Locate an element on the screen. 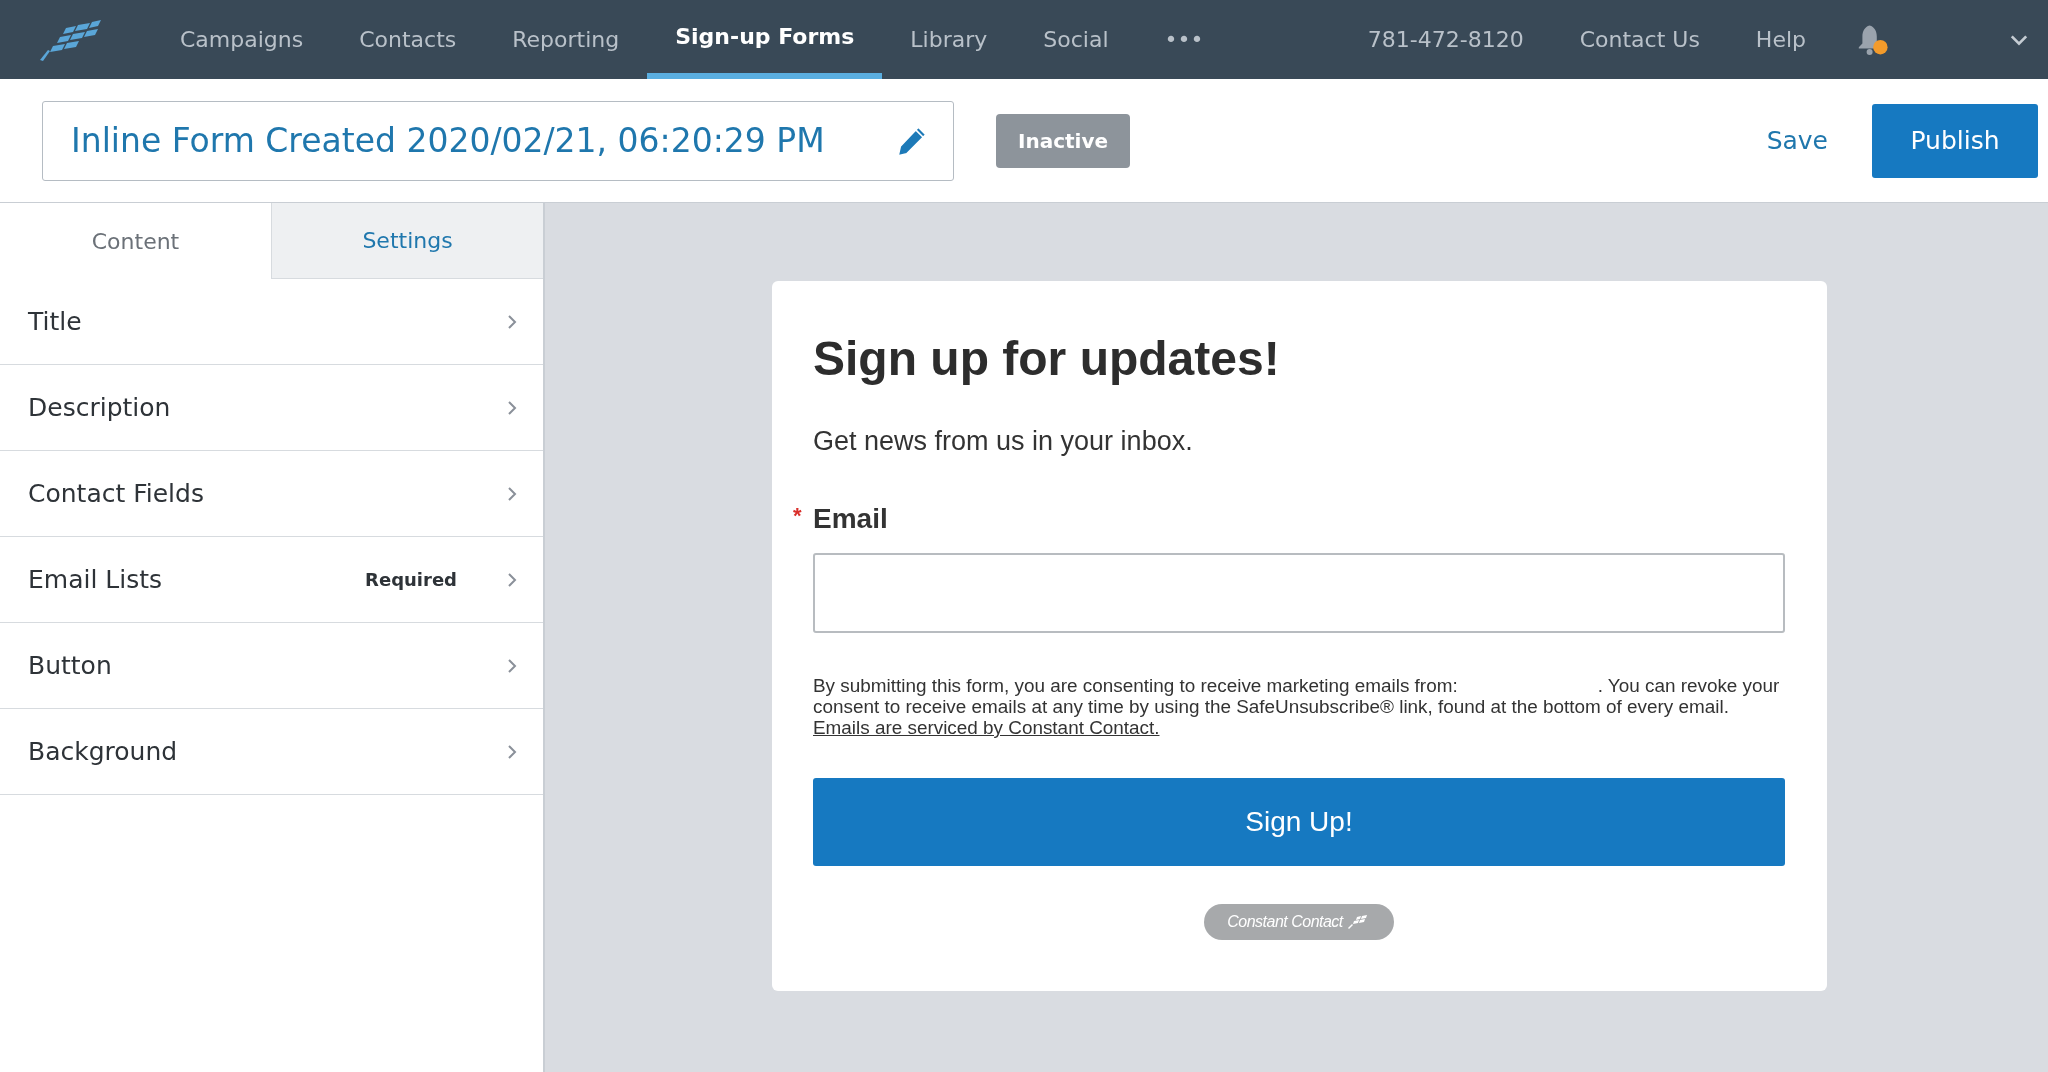 The image size is (2048, 1072). form-name-field: Inline Form Created 2020/02/21, 06:20:29 PM is located at coordinates (498, 140).